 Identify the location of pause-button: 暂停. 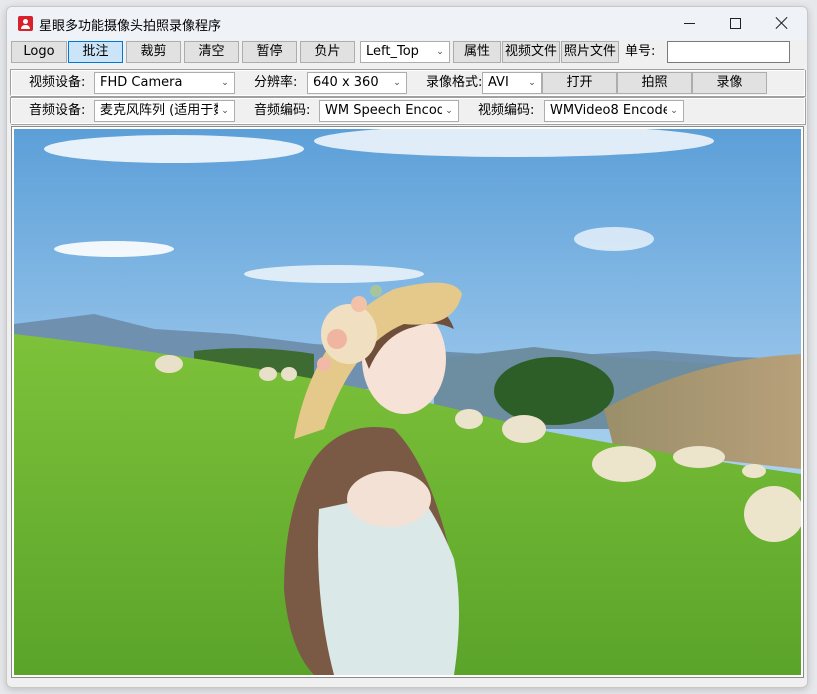
(269, 52).